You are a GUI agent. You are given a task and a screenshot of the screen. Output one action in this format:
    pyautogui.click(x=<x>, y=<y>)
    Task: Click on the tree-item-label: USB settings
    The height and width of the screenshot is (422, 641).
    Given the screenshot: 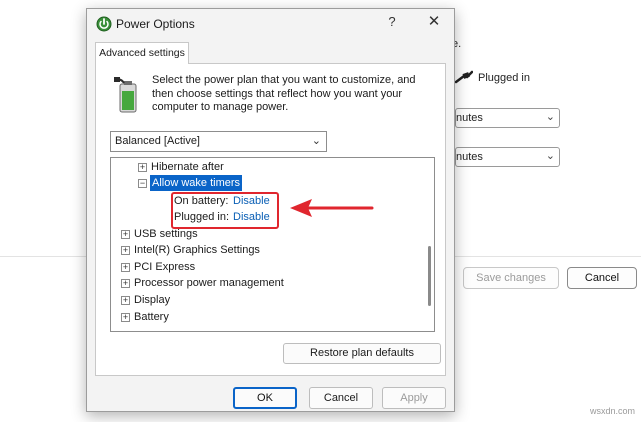 What is the action you would take?
    pyautogui.click(x=166, y=234)
    